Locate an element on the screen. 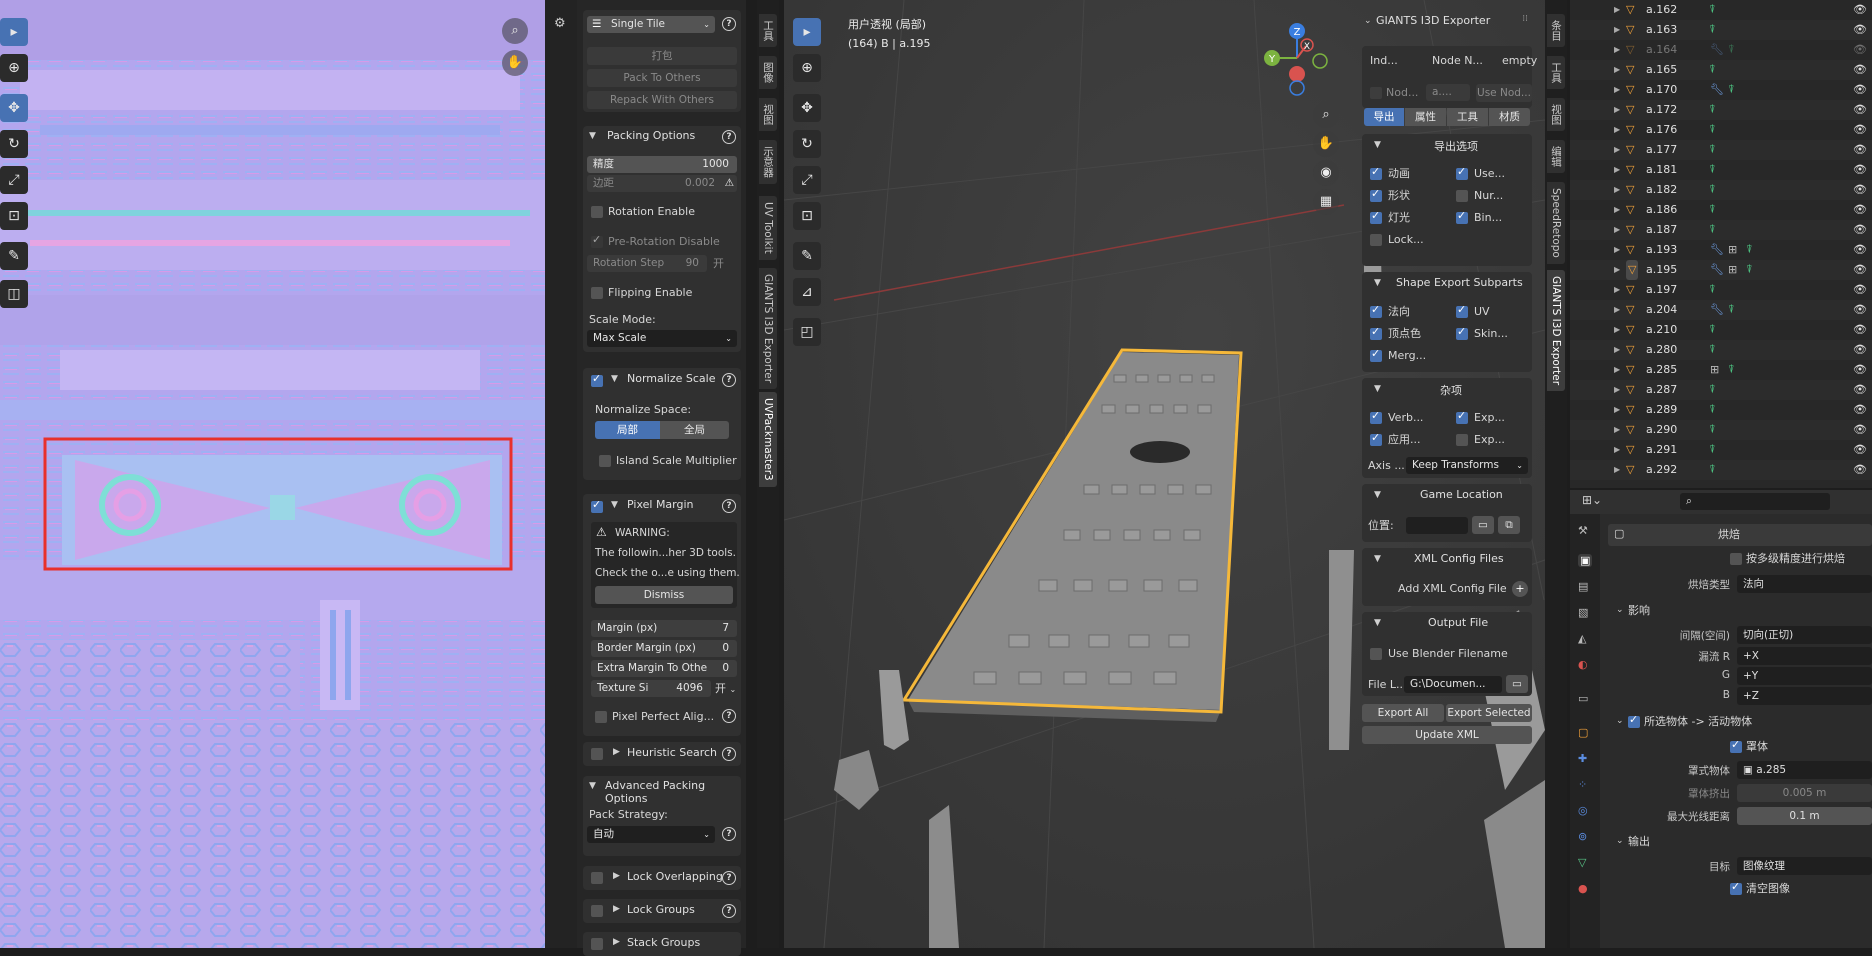 Image resolution: width=1872 pixels, height=956 pixels. border-margin-field: Border Margin (px) 0 is located at coordinates (664, 648).